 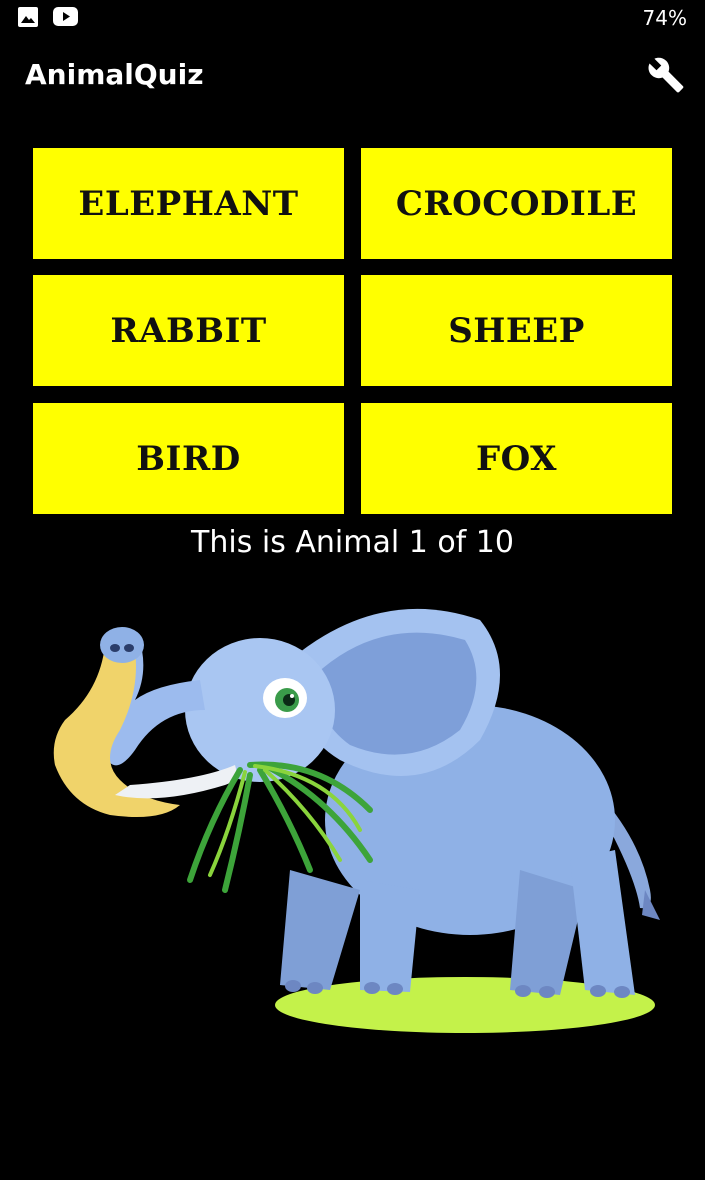 I want to click on gallery-icon, so click(x=28, y=19).